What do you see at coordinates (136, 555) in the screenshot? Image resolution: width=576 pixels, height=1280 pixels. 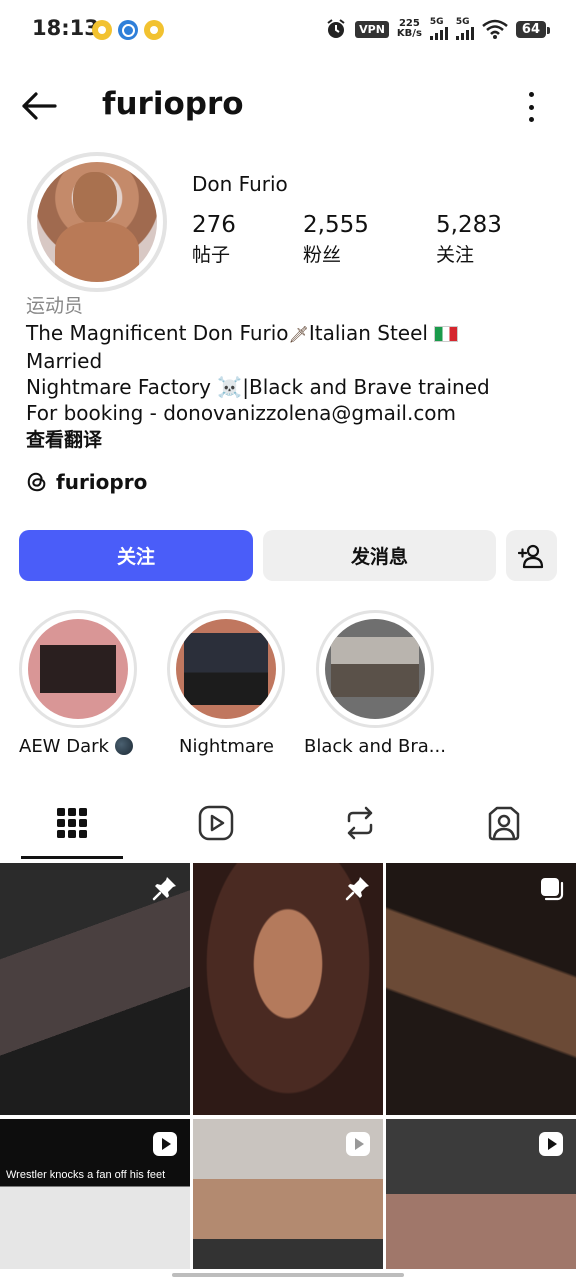 I see `follow-button: 关注` at bounding box center [136, 555].